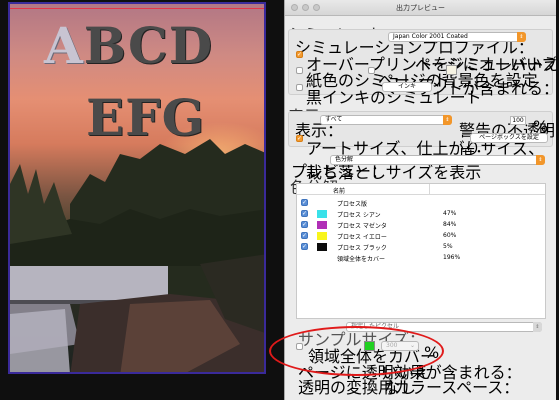  I want to click on row-name: プロセス シアン, so click(359, 215).